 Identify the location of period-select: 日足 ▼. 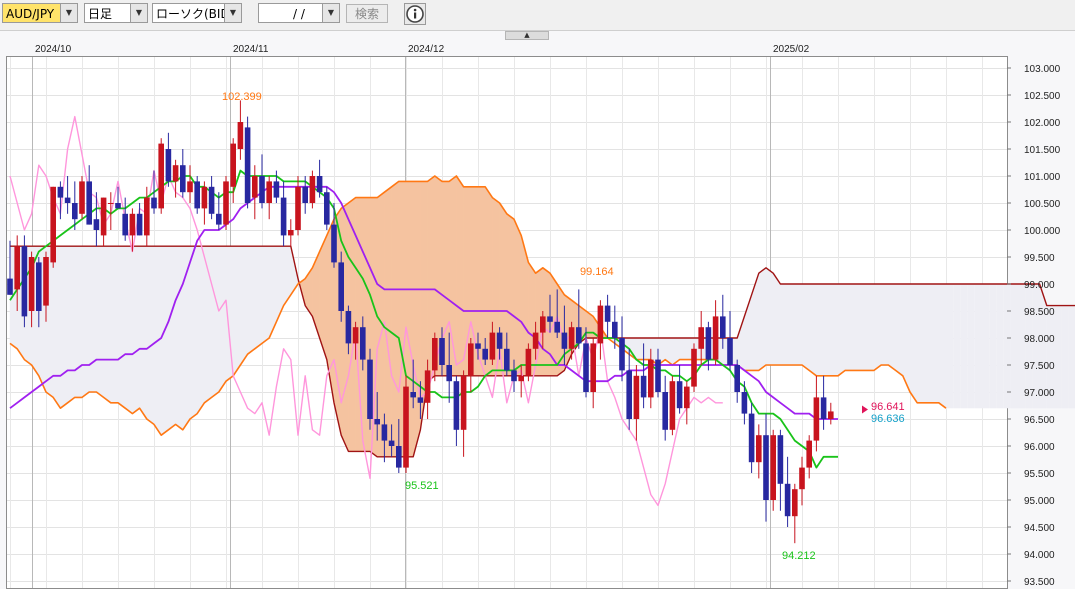
(116, 13).